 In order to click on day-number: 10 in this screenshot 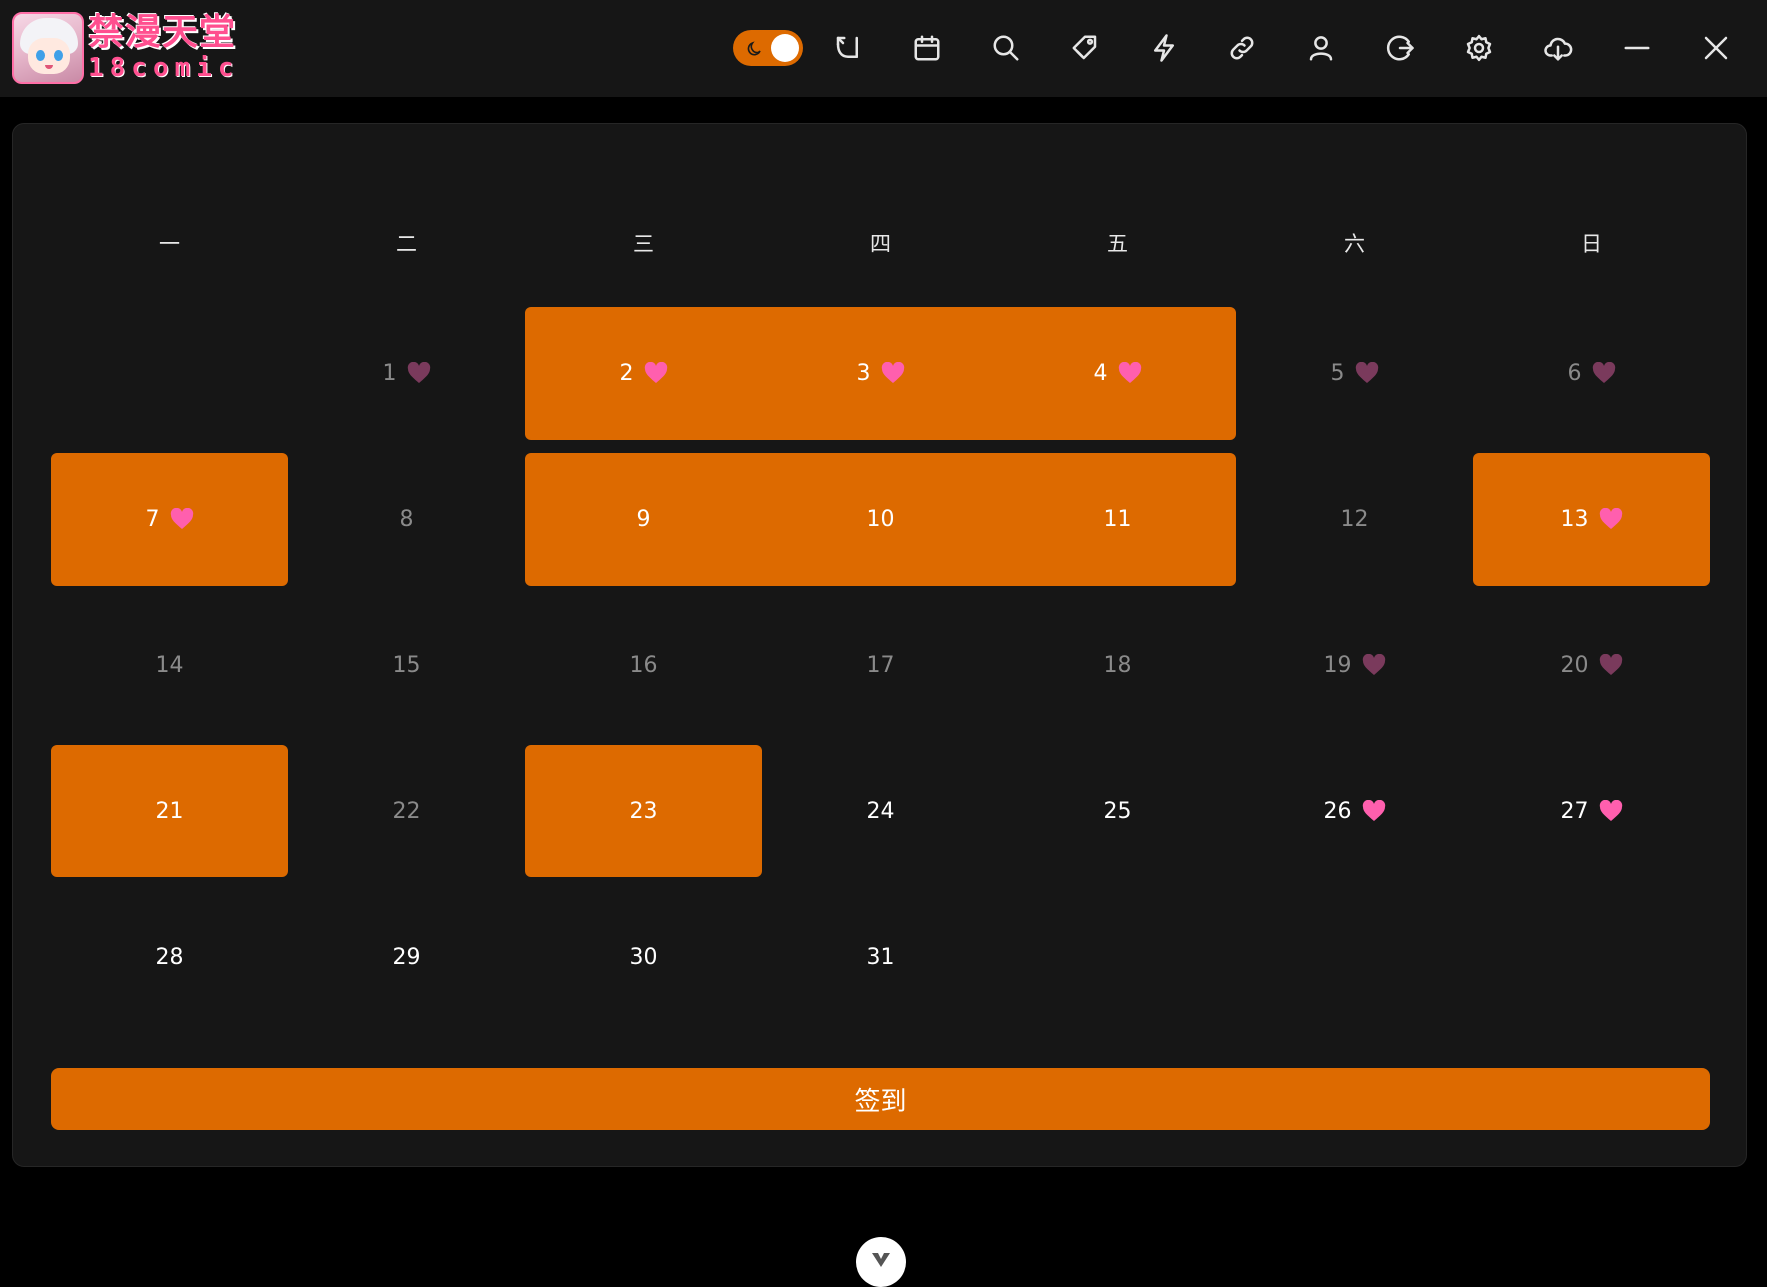, I will do `click(880, 519)`.